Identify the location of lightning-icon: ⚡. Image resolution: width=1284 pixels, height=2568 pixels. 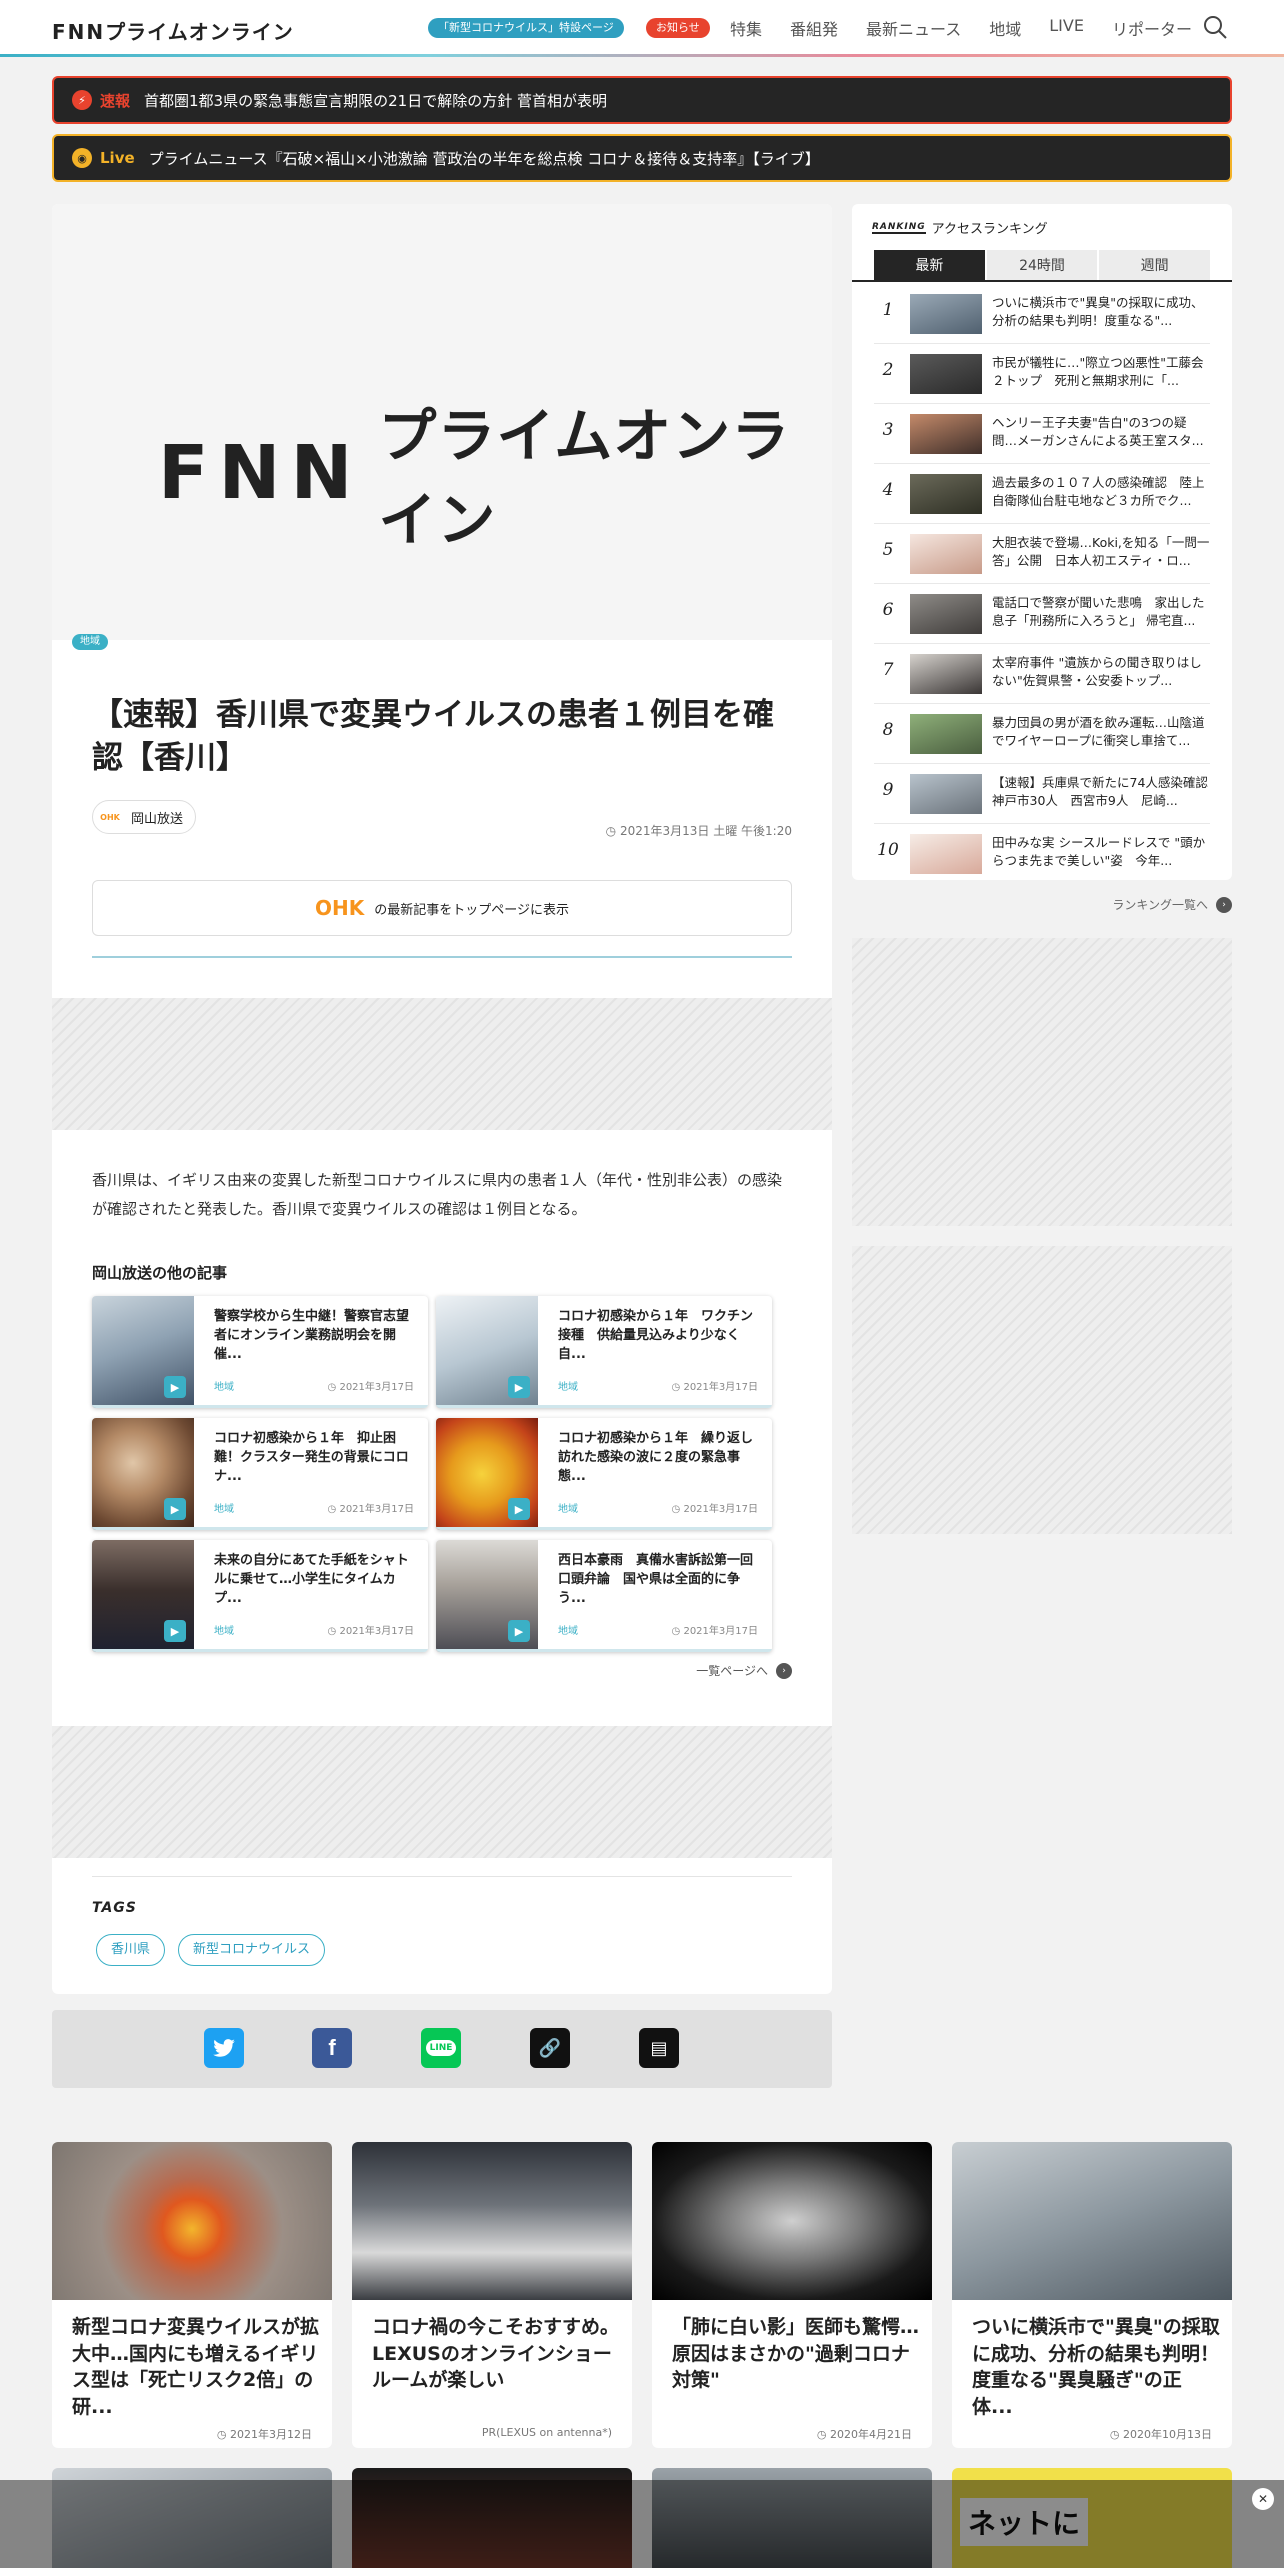
(82, 100).